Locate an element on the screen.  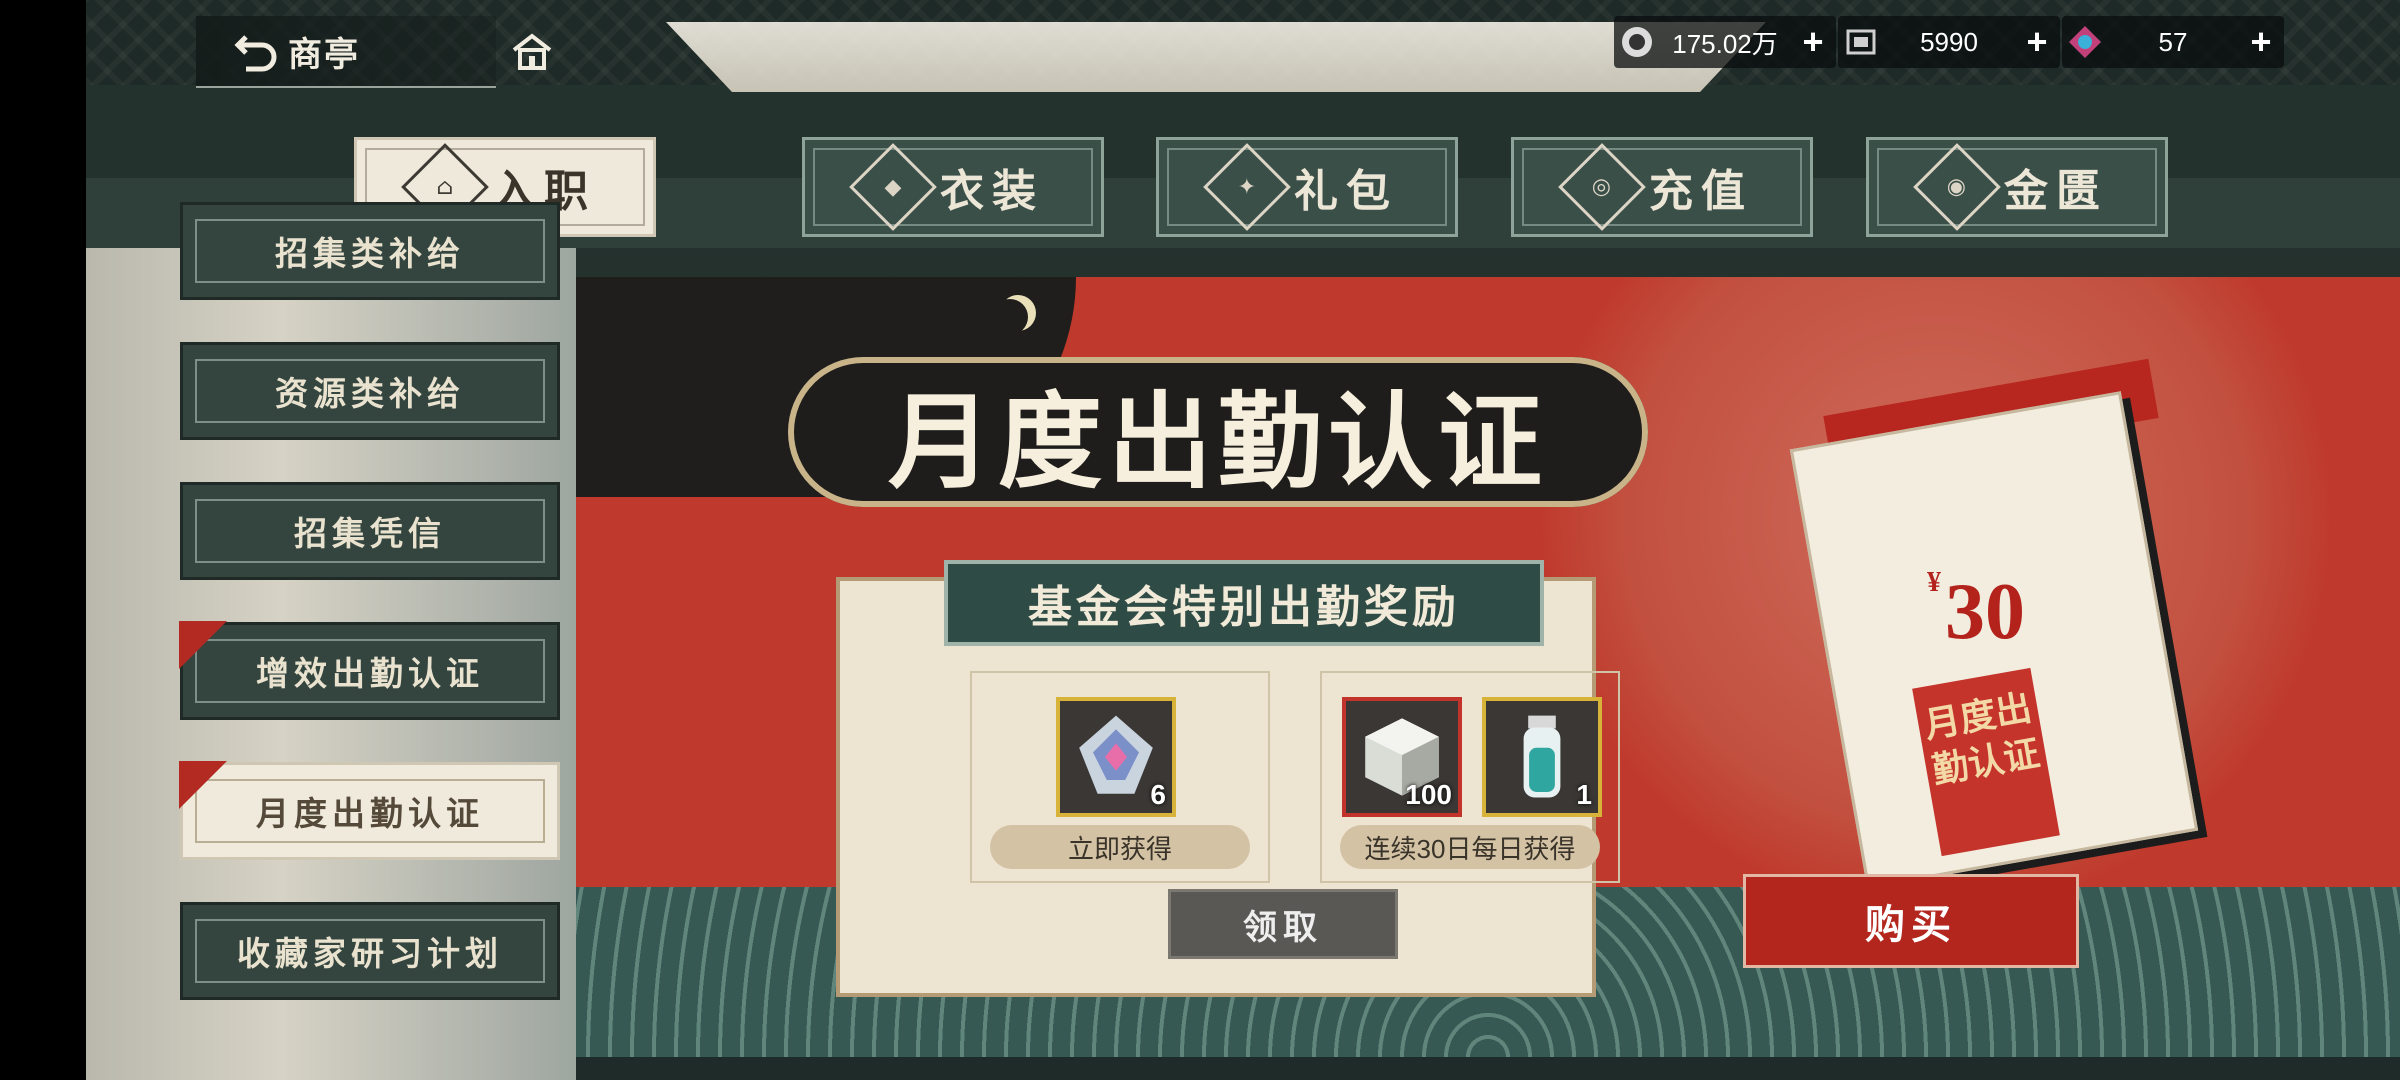
ceiling-light is located at coordinates (1216, 57).